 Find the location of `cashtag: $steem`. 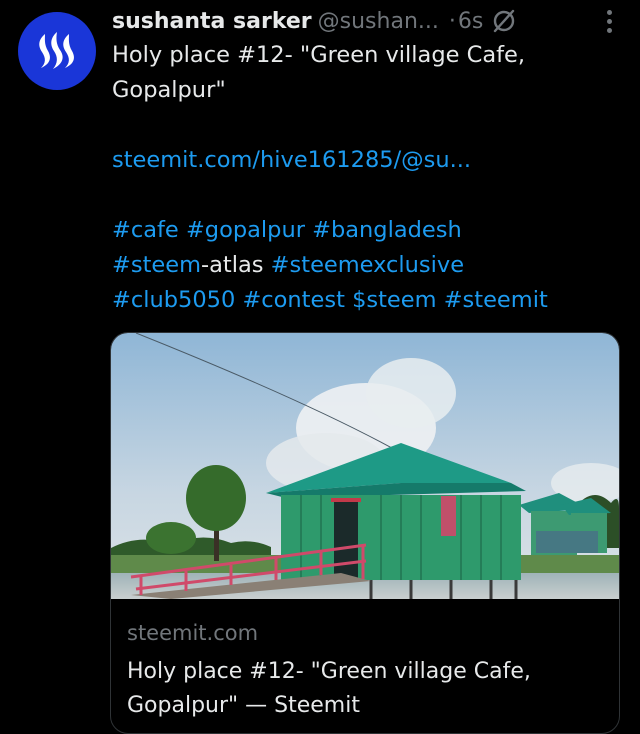

cashtag: $steem is located at coordinates (394, 300).